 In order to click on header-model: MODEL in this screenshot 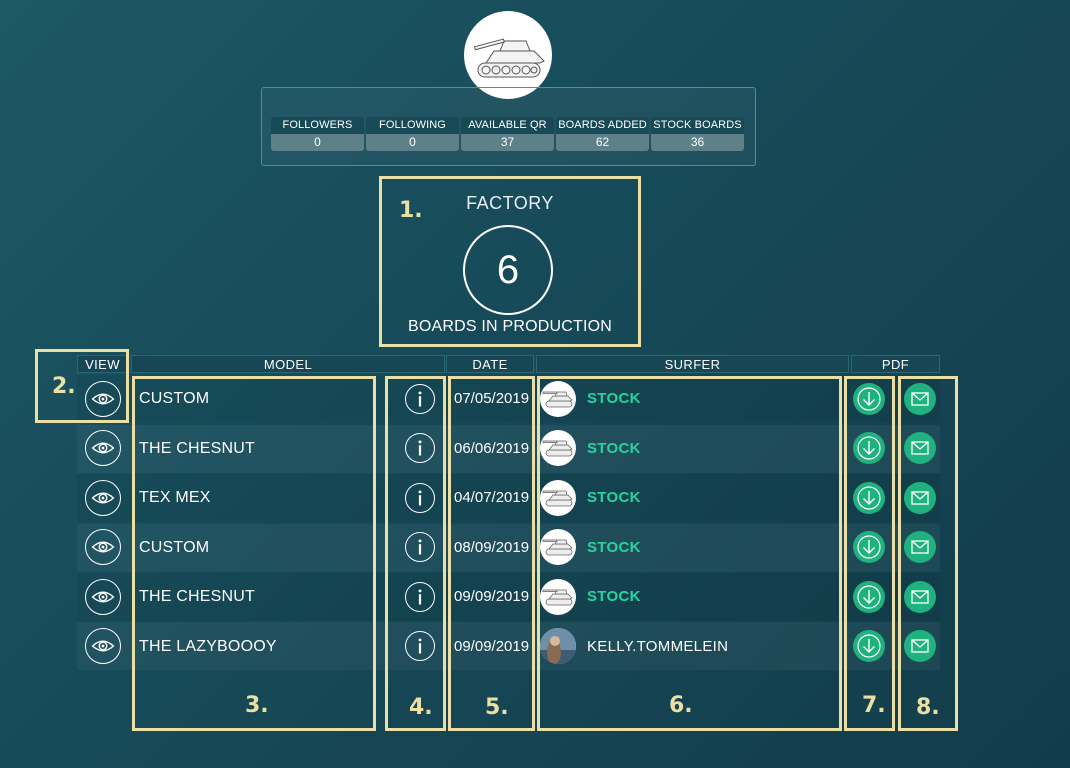, I will do `click(288, 364)`.